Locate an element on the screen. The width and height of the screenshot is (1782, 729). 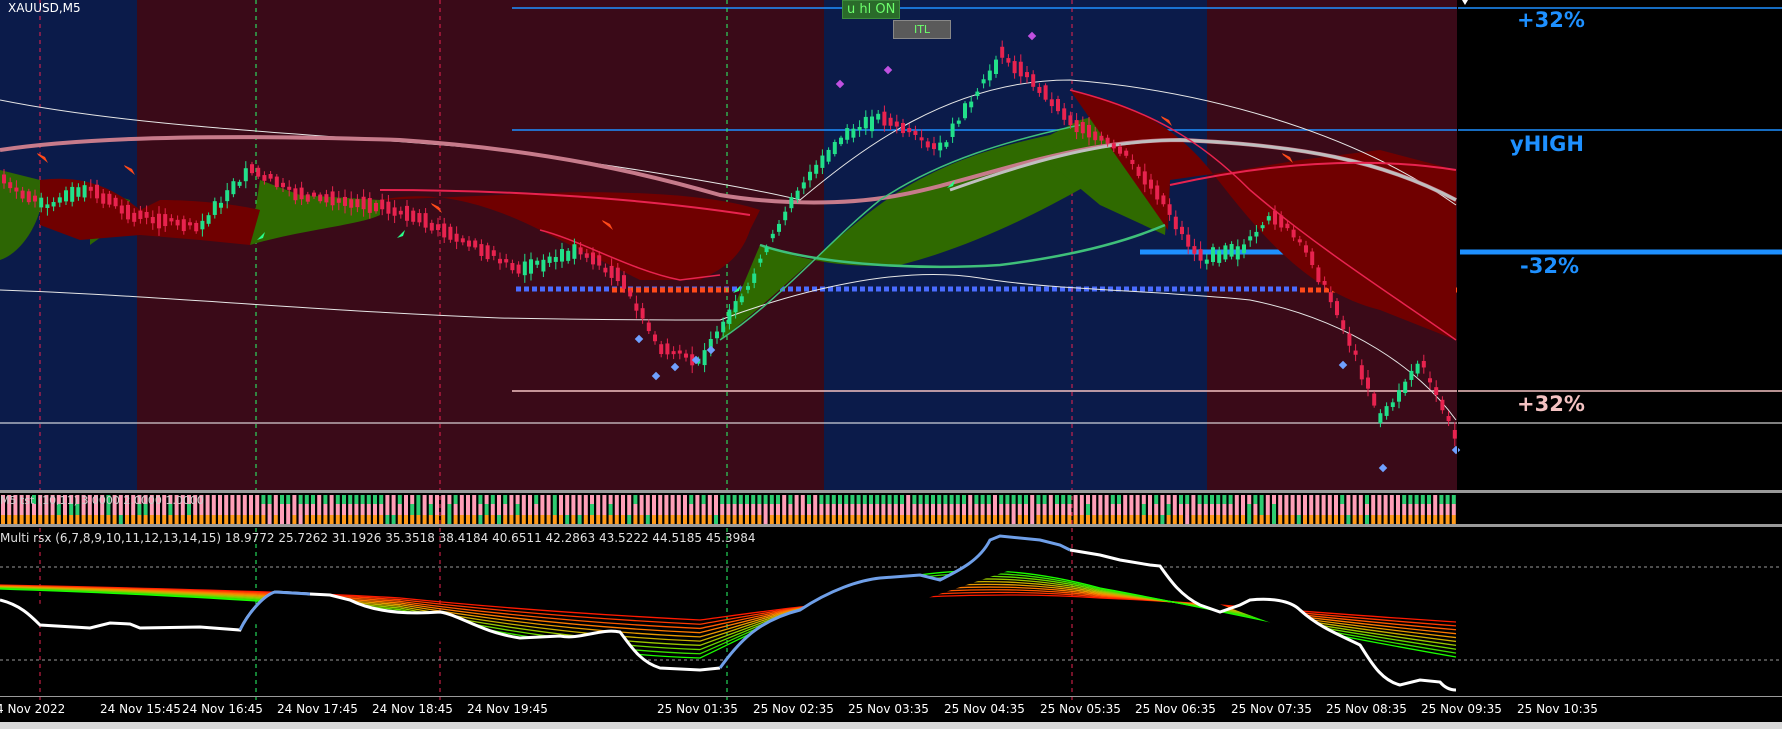
time-axis-label: 25 Nov 09:35 is located at coordinates (1461, 709).